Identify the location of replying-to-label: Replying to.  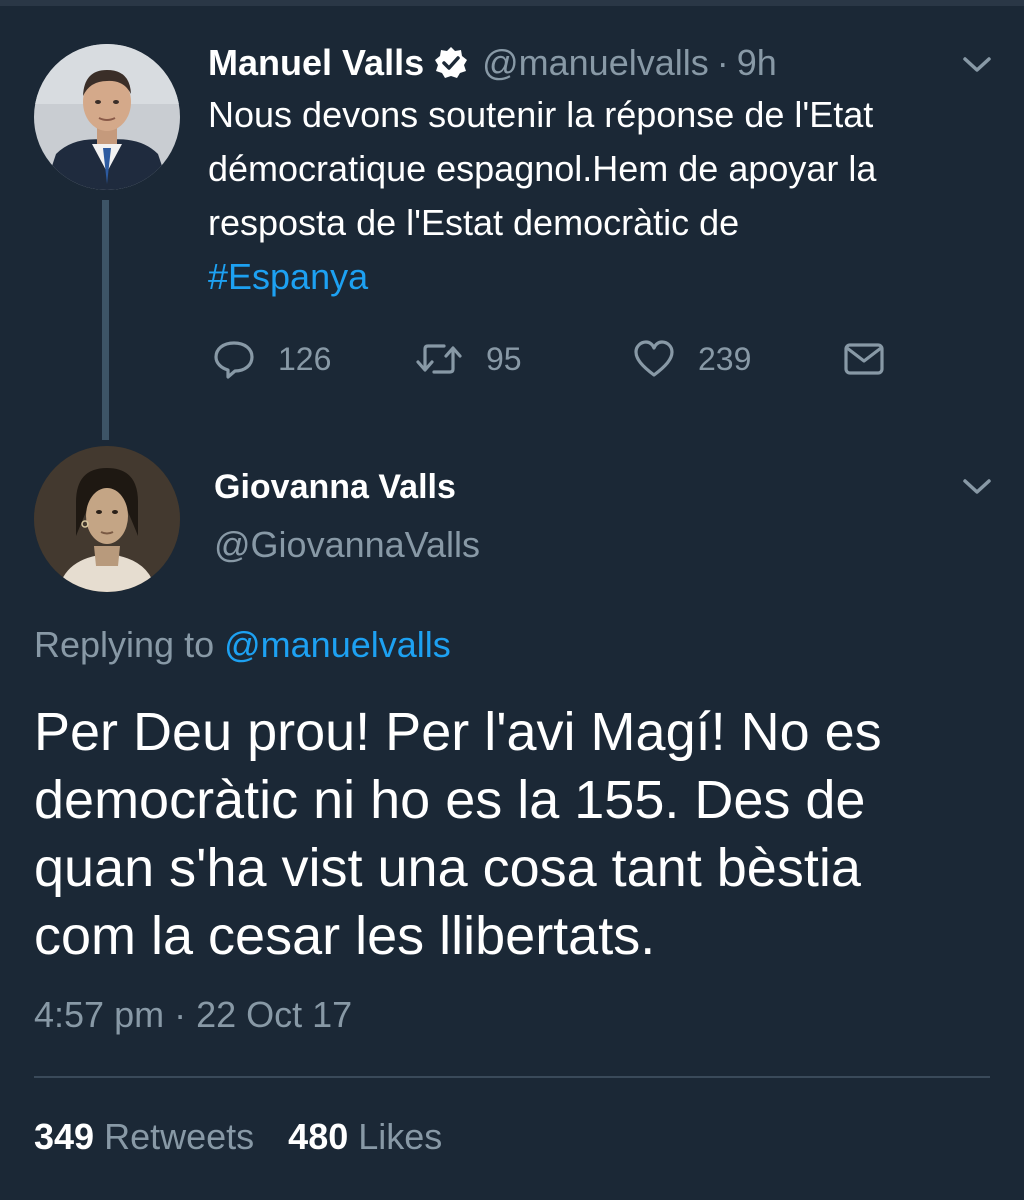
(124, 644).